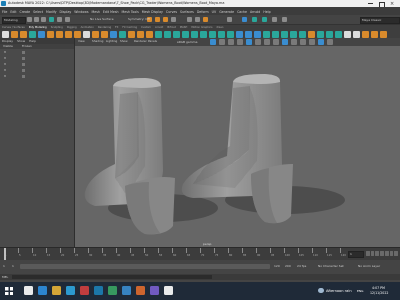  Describe the element at coordinates (369, 266) in the screenshot. I see `anim-layer-label: No Anim Layer` at that location.